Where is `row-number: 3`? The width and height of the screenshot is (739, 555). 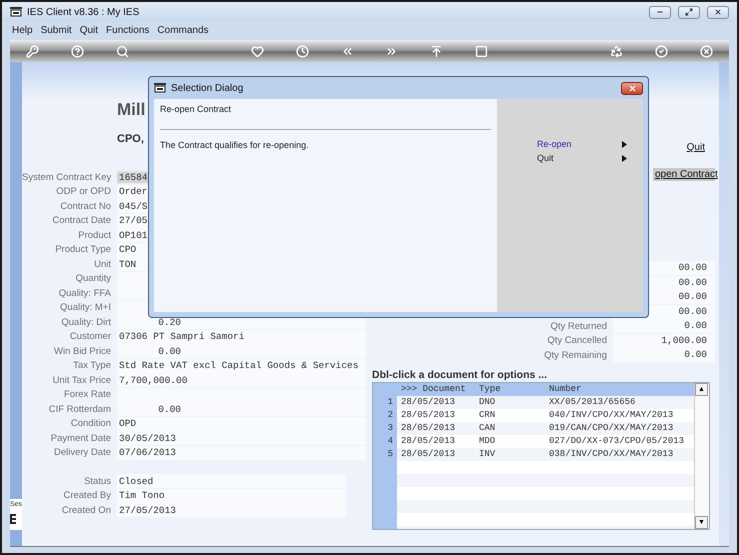 row-number: 3 is located at coordinates (385, 428).